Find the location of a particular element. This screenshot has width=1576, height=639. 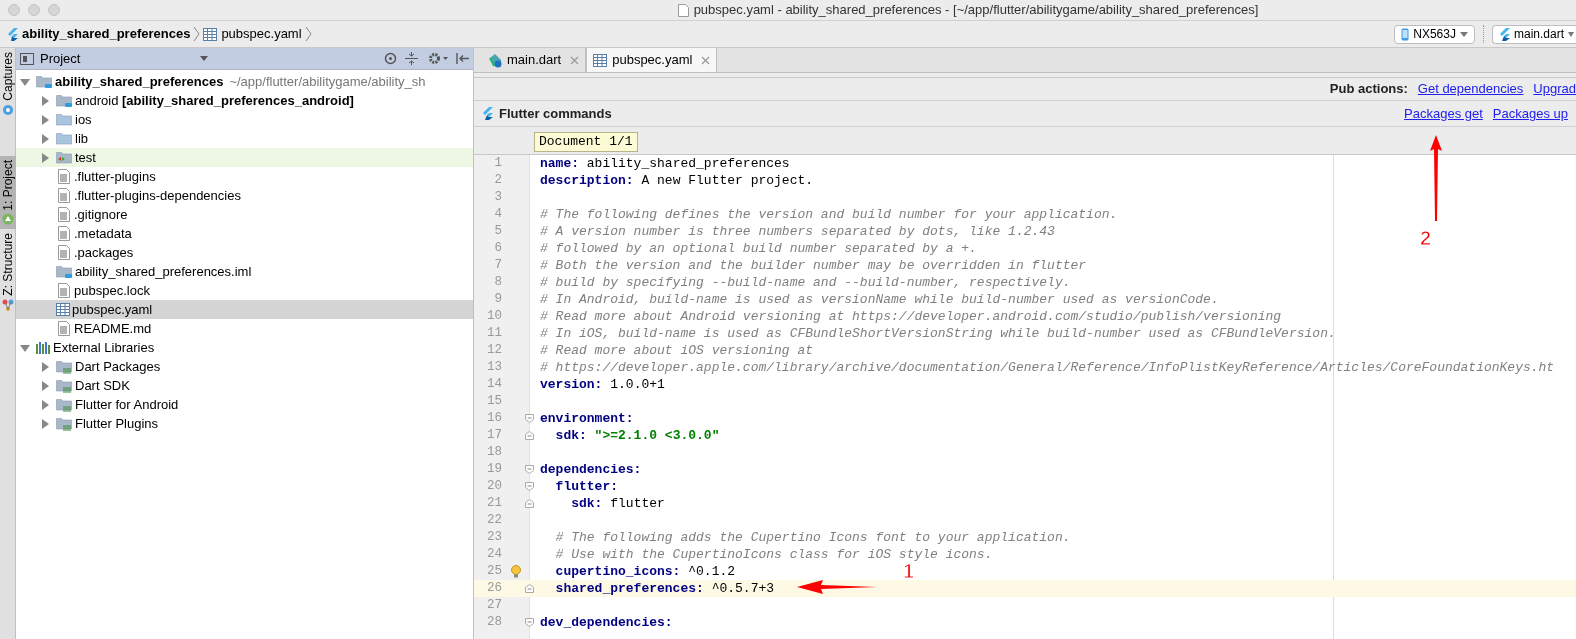

code-line: # The following adds the Cupertino Icons font to your application. is located at coordinates (812, 537).